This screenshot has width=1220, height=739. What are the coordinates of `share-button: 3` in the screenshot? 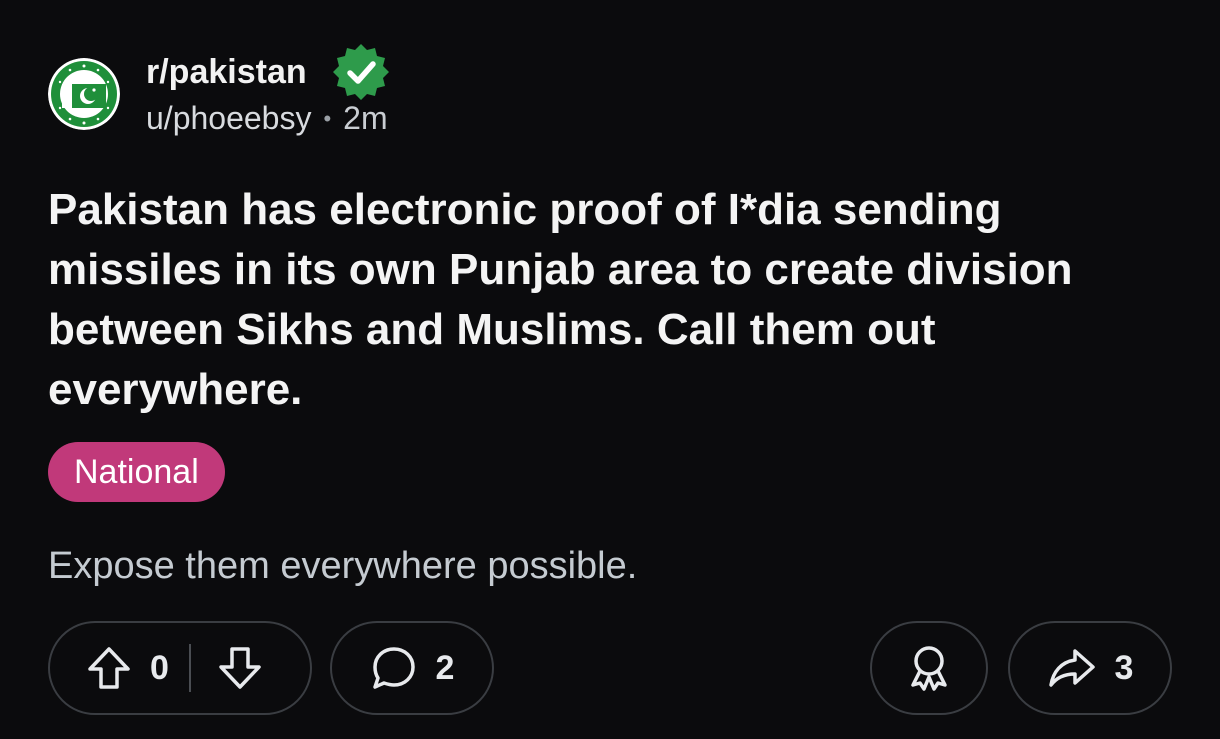 It's located at (1090, 668).